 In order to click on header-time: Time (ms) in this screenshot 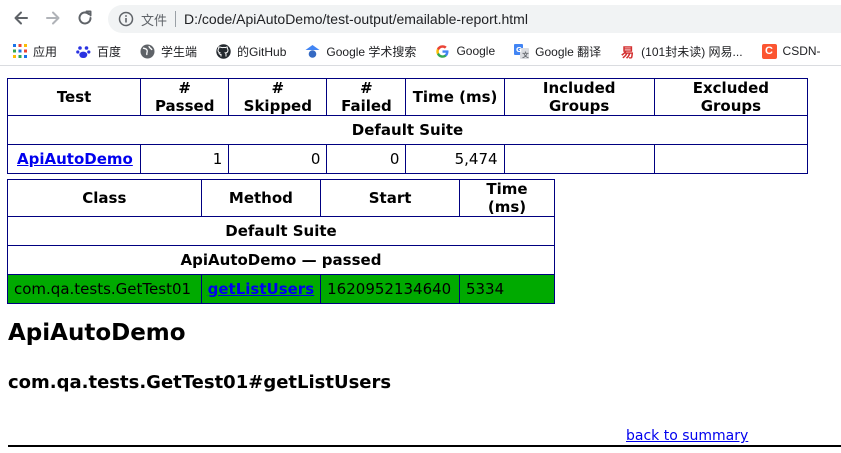, I will do `click(455, 97)`.